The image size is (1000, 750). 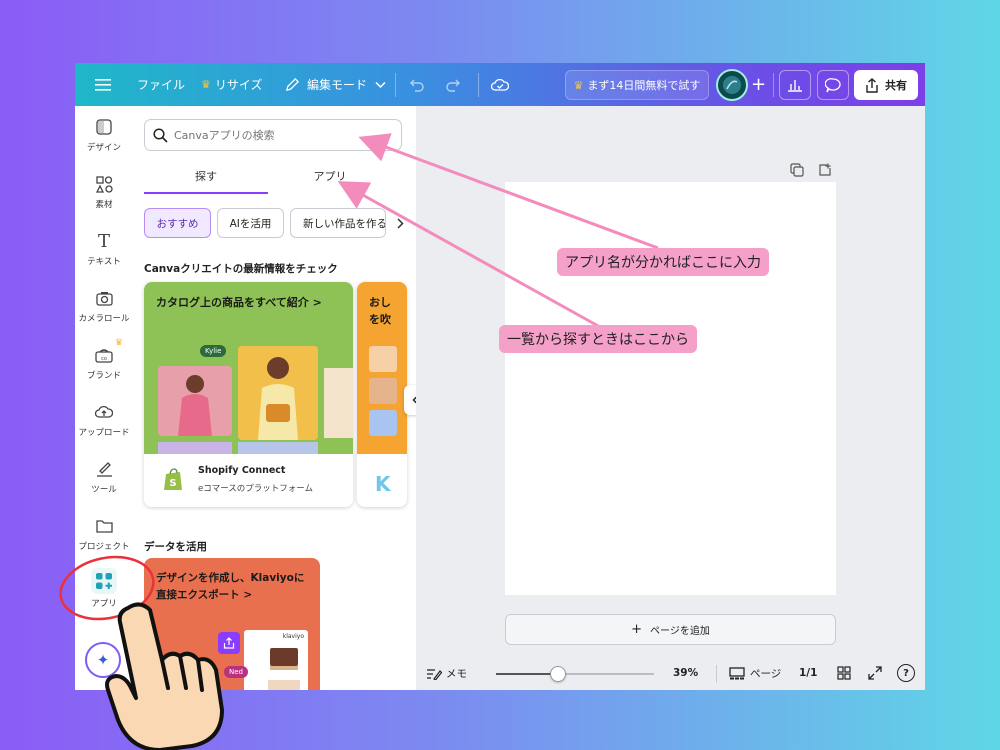 I want to click on shopify-icon: S, so click(x=173, y=480).